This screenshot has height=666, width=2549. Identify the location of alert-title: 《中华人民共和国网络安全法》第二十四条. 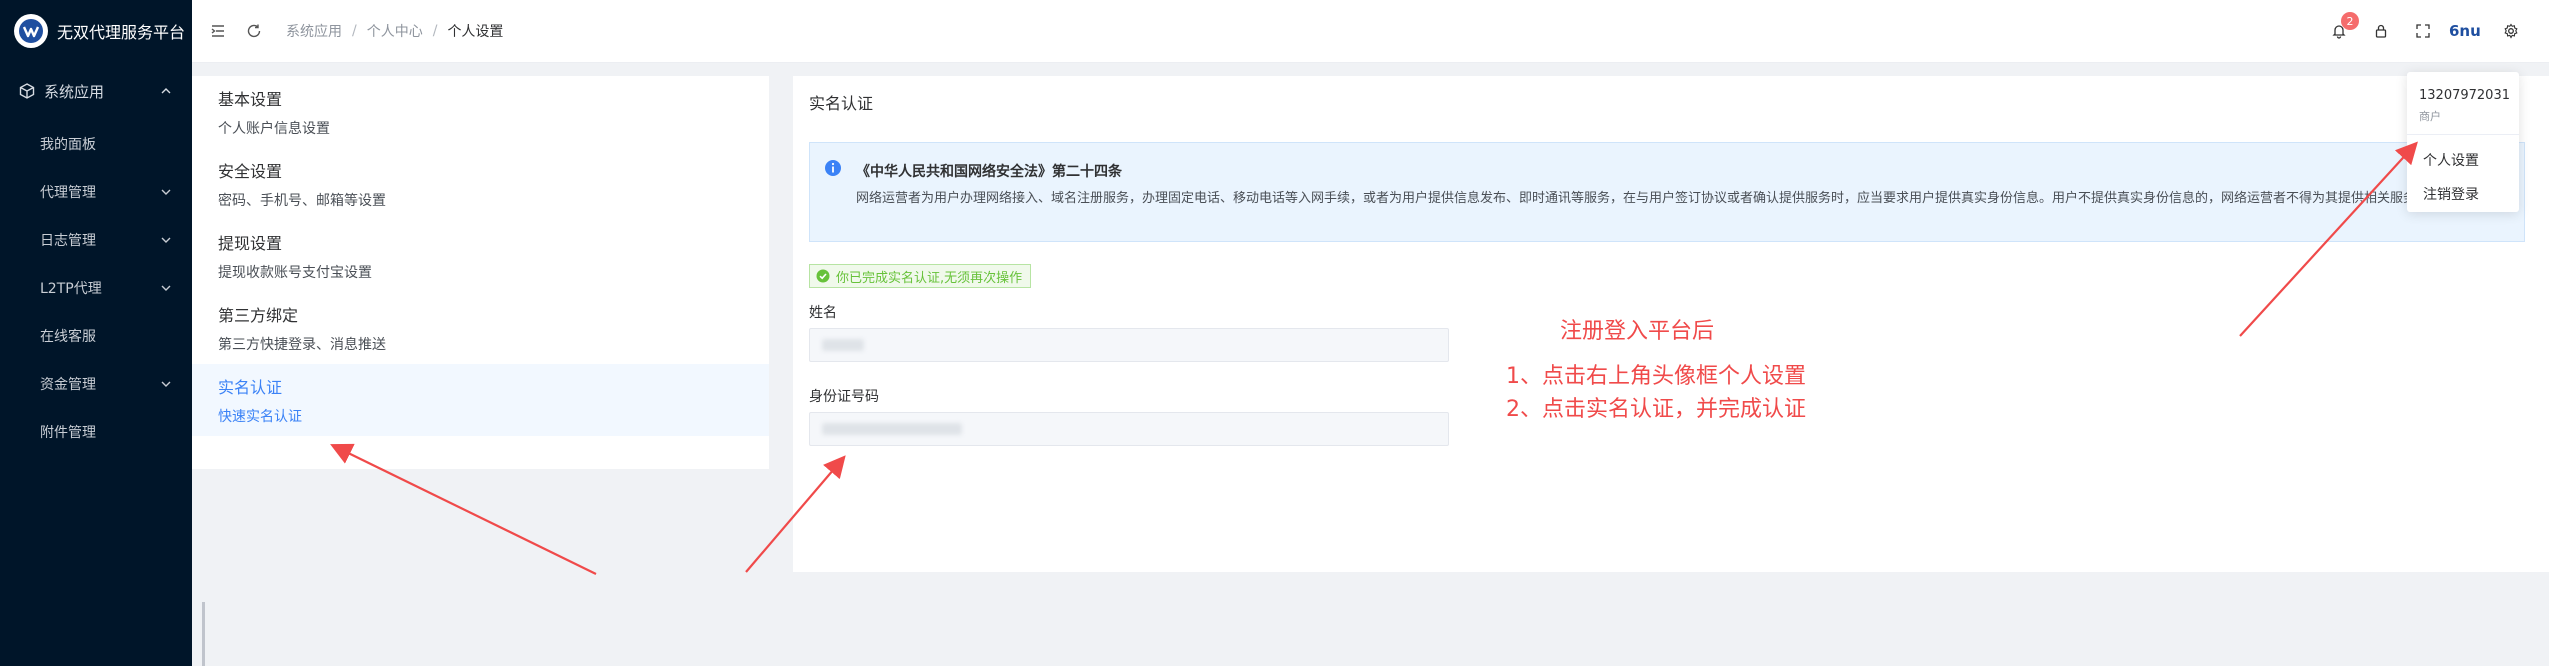
(989, 172).